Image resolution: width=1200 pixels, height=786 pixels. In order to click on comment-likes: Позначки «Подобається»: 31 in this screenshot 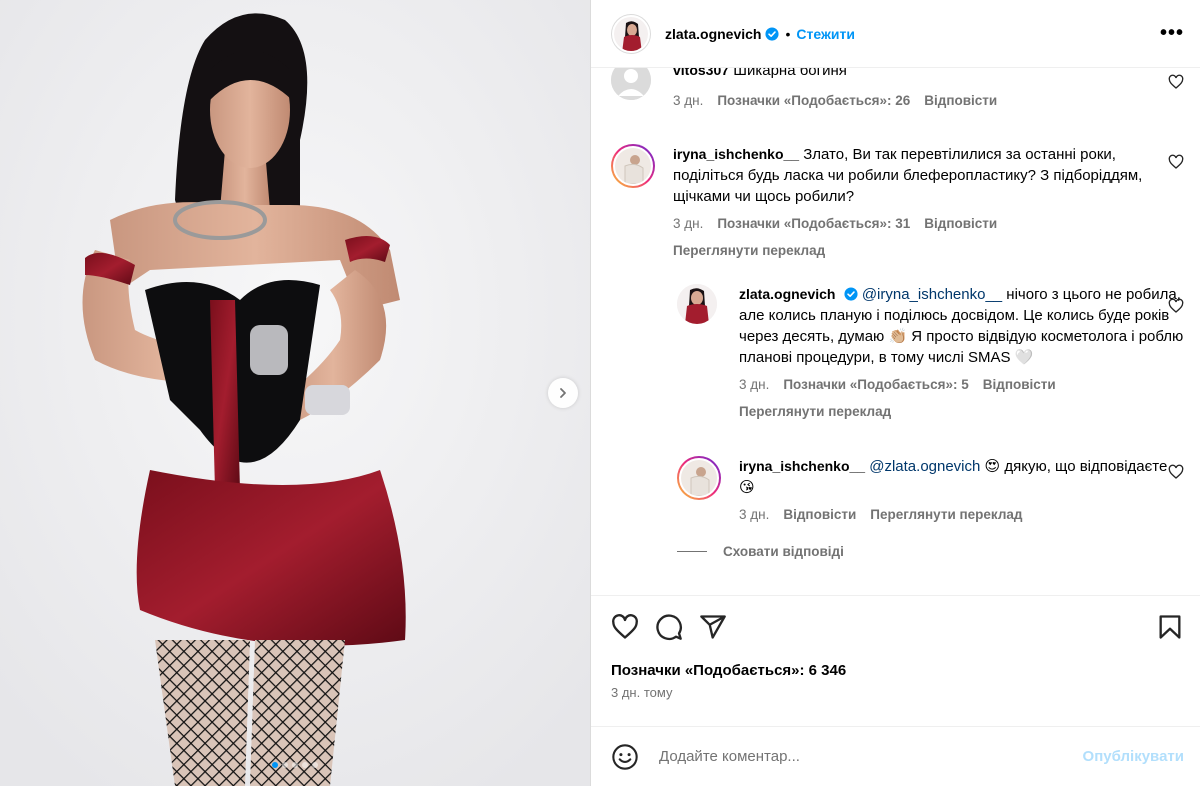, I will do `click(813, 223)`.